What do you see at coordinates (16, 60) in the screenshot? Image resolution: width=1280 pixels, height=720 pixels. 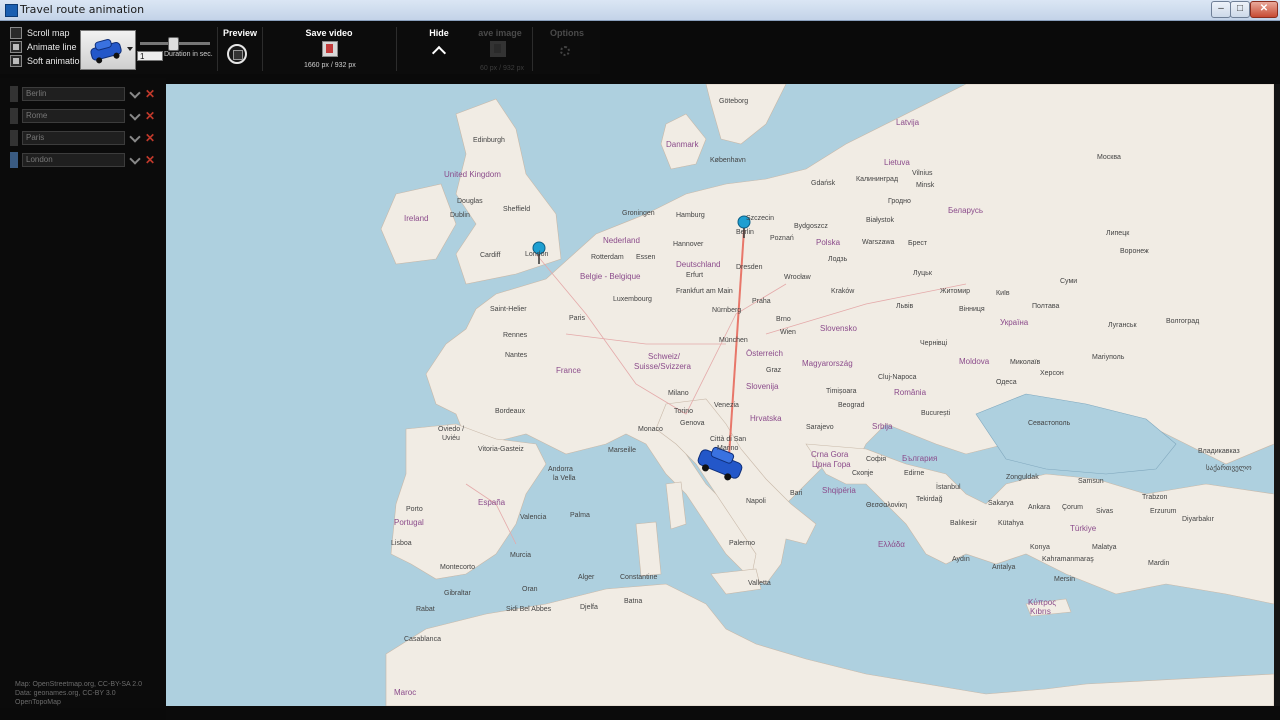 I see `soft-animation-checkbox` at bounding box center [16, 60].